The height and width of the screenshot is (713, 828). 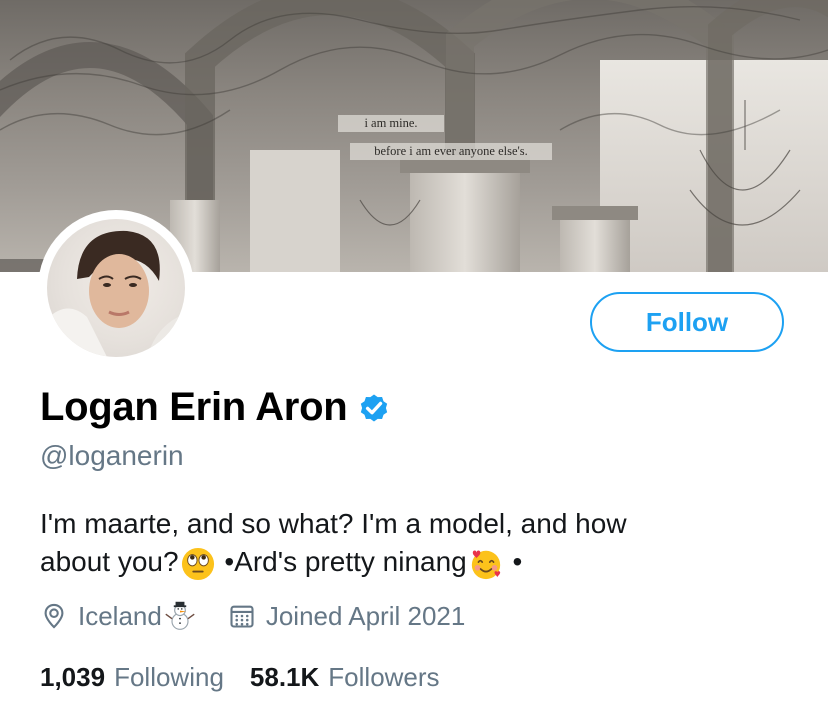 I want to click on followers-link: 58.1K Followers, so click(x=345, y=677).